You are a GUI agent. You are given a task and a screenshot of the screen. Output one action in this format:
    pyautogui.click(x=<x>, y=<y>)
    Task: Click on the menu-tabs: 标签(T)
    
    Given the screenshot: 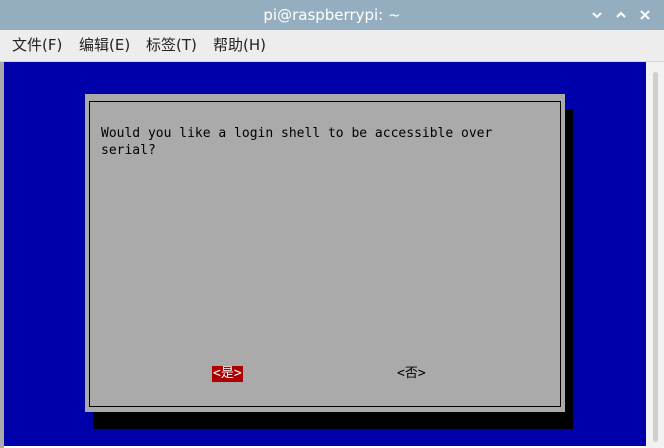 What is the action you would take?
    pyautogui.click(x=171, y=45)
    